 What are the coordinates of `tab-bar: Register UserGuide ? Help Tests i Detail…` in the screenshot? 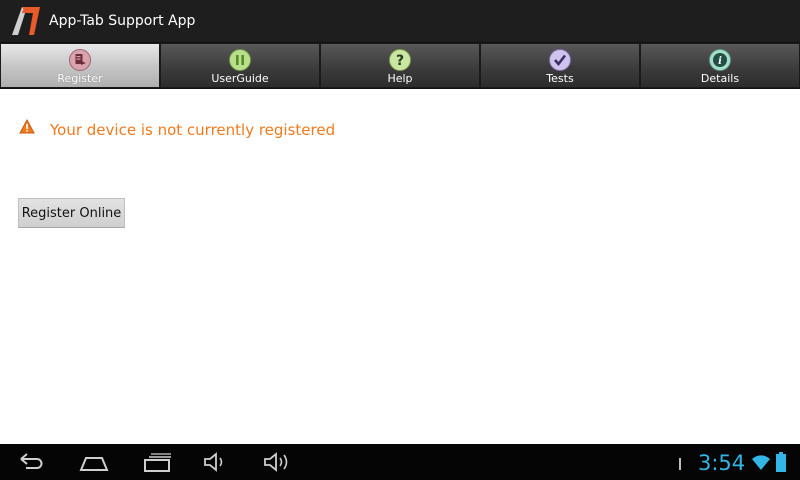 It's located at (400, 65).